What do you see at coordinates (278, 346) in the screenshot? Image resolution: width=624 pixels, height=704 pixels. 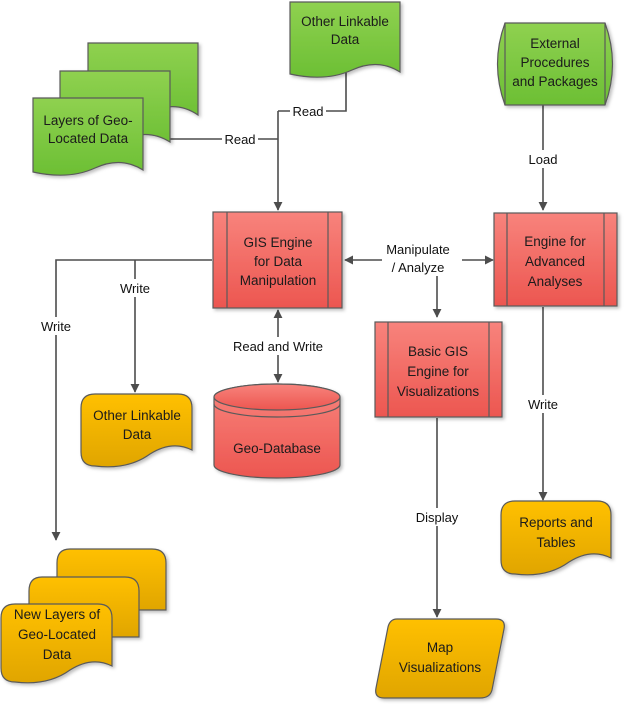 I see `edge-label-read-write: Read and Write` at bounding box center [278, 346].